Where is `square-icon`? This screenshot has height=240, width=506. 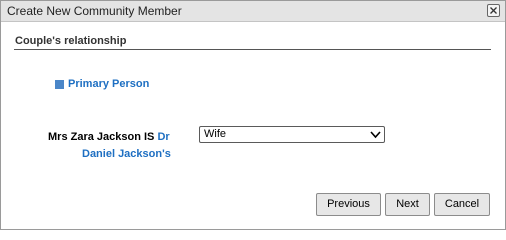 square-icon is located at coordinates (59, 84).